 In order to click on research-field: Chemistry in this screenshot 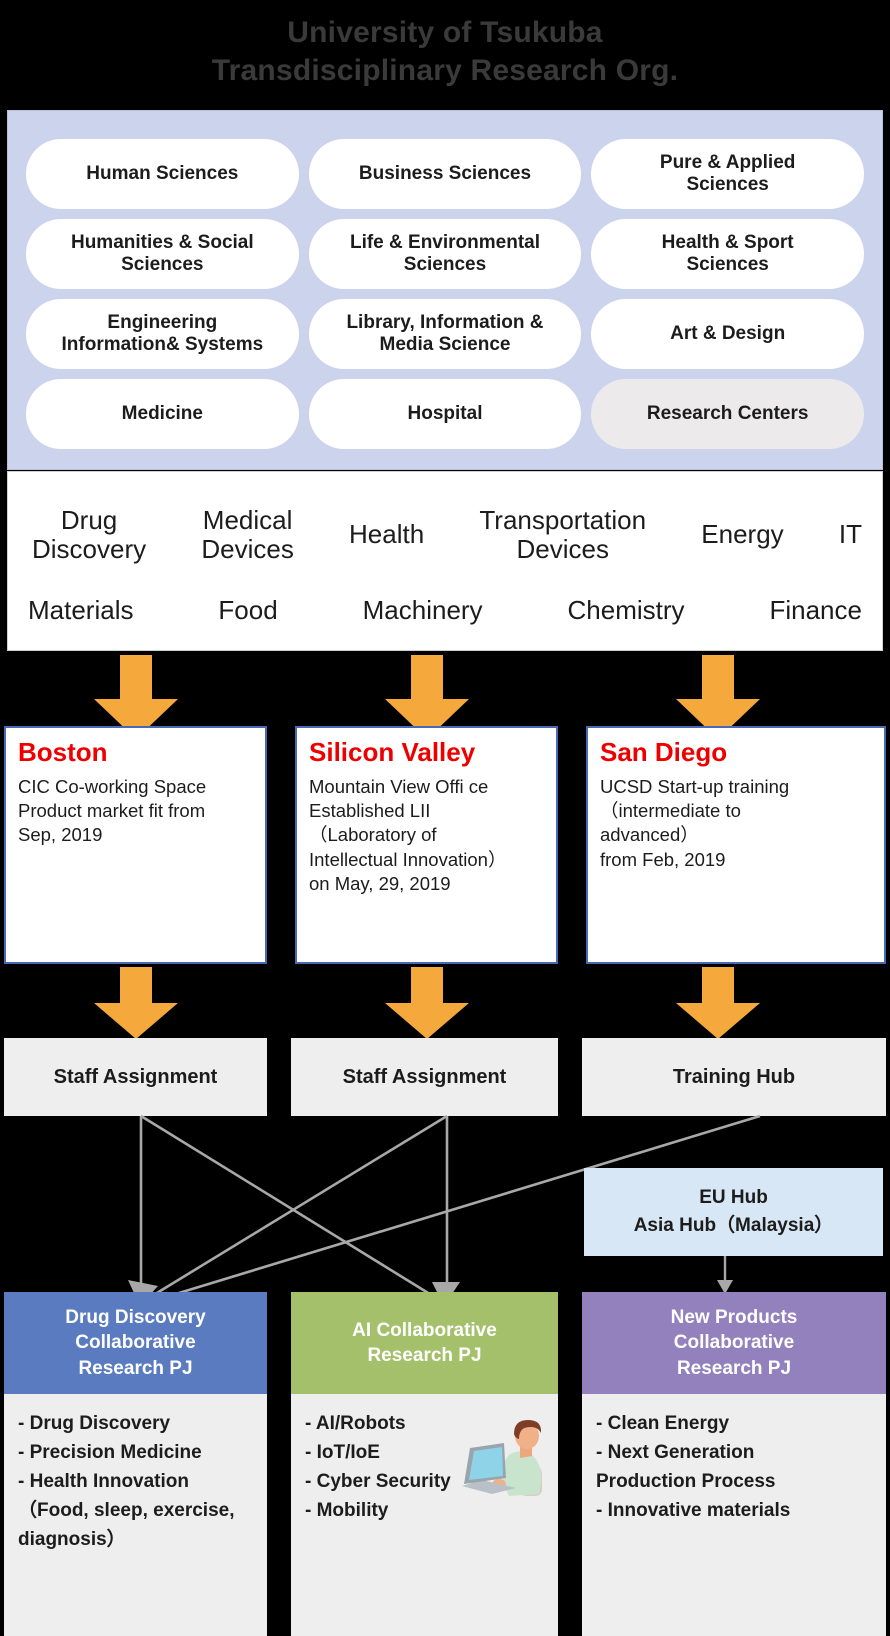, I will do `click(626, 610)`.